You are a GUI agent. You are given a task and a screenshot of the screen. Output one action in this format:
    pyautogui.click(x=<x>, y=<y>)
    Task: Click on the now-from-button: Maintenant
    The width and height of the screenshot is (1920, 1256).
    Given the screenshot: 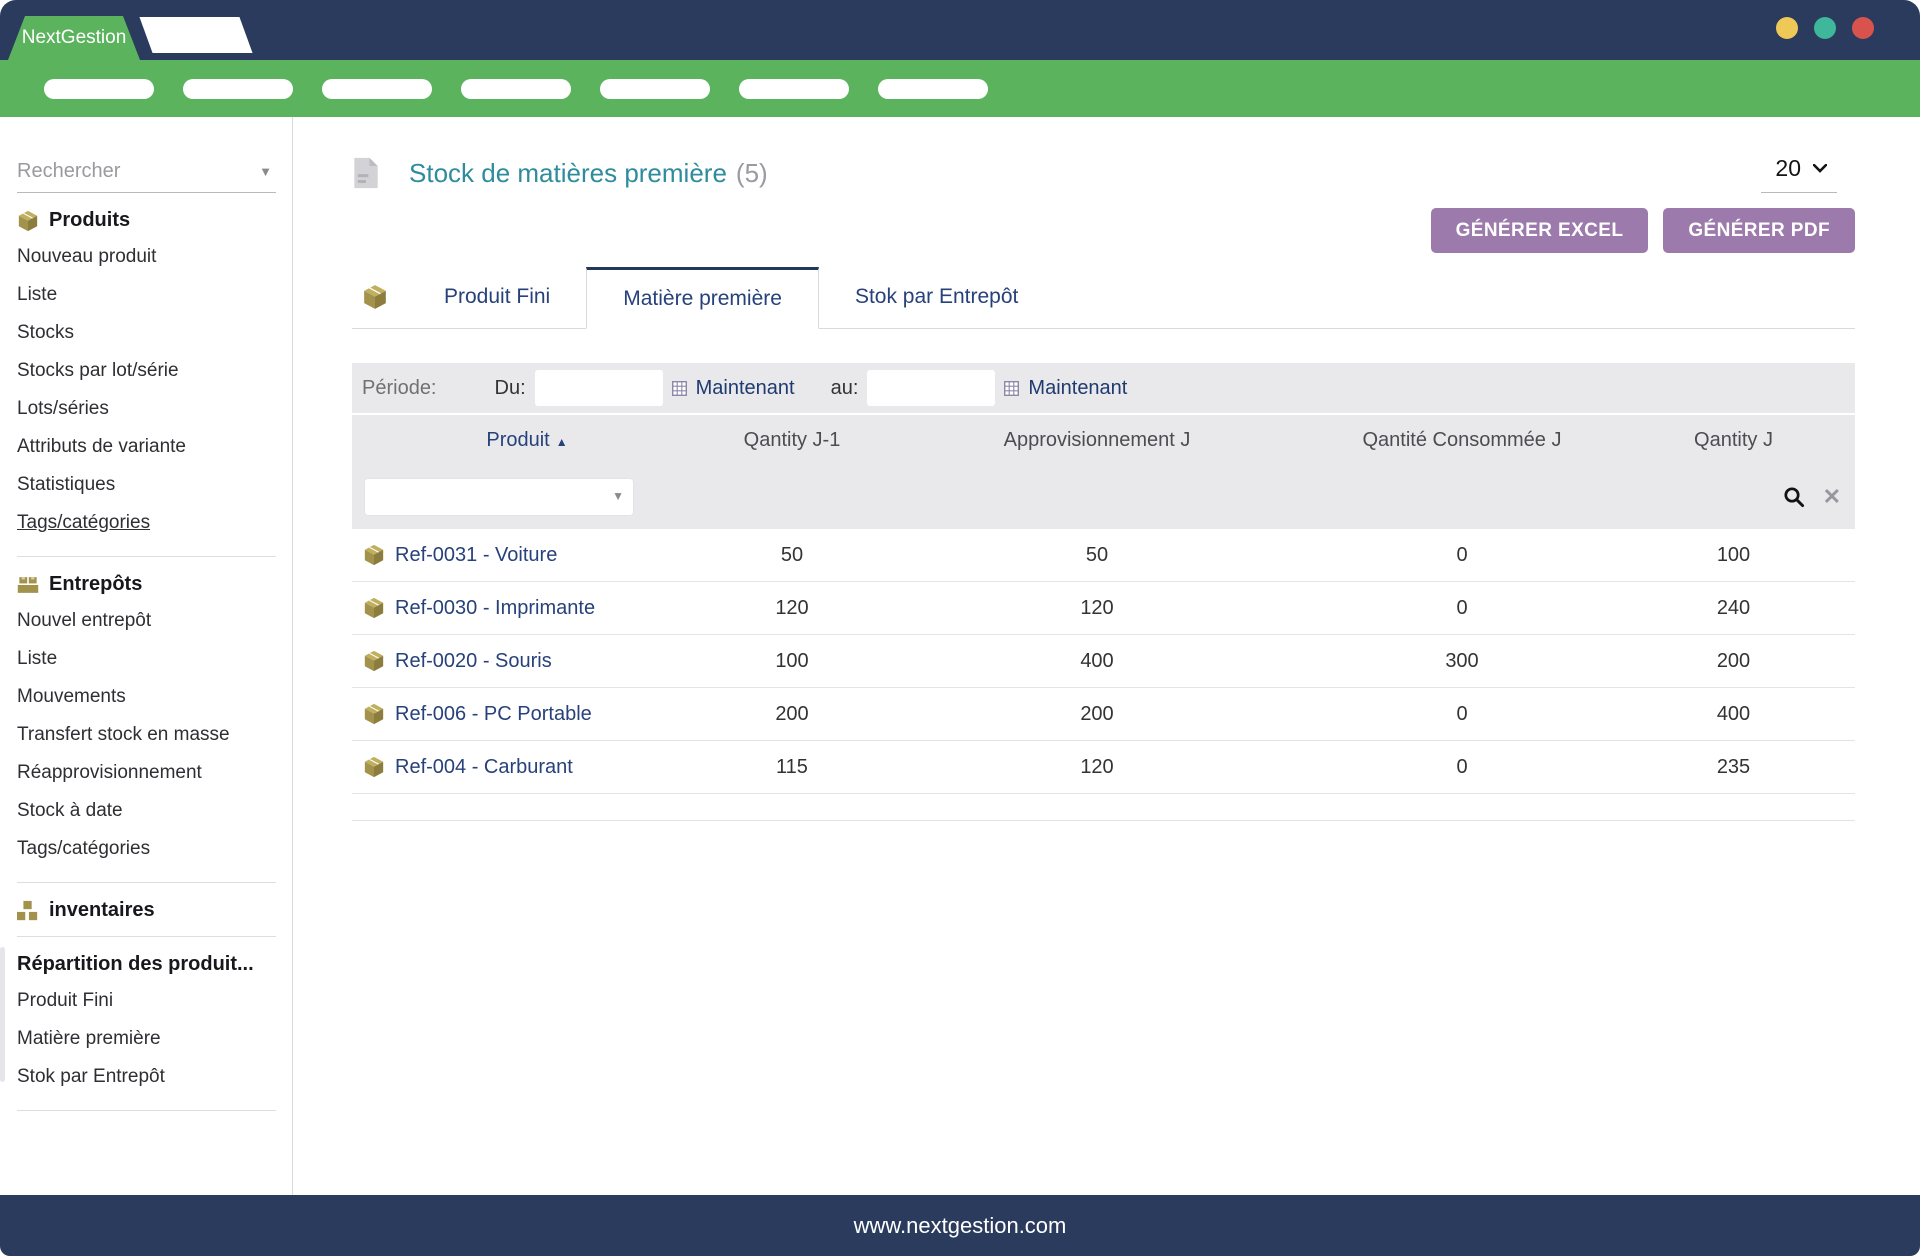 What is the action you would take?
    pyautogui.click(x=745, y=388)
    